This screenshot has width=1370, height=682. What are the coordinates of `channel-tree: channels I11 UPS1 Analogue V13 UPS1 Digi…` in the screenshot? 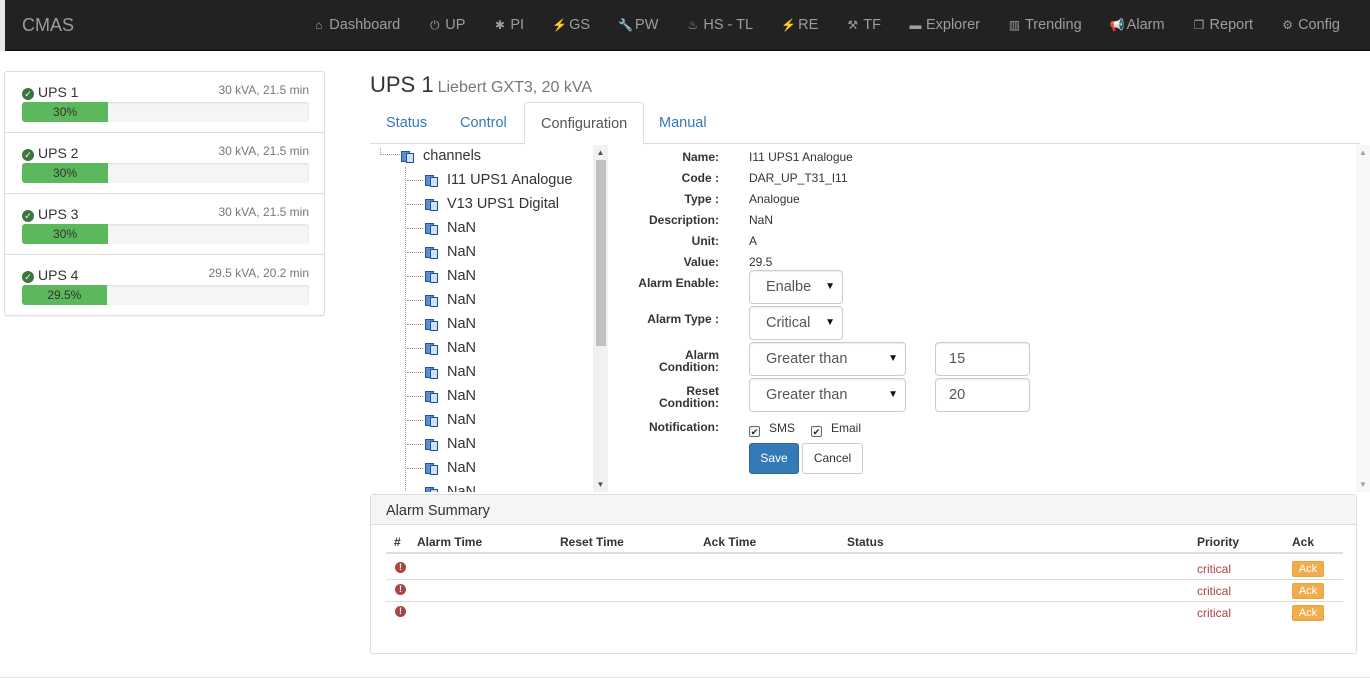 It's located at (489, 318).